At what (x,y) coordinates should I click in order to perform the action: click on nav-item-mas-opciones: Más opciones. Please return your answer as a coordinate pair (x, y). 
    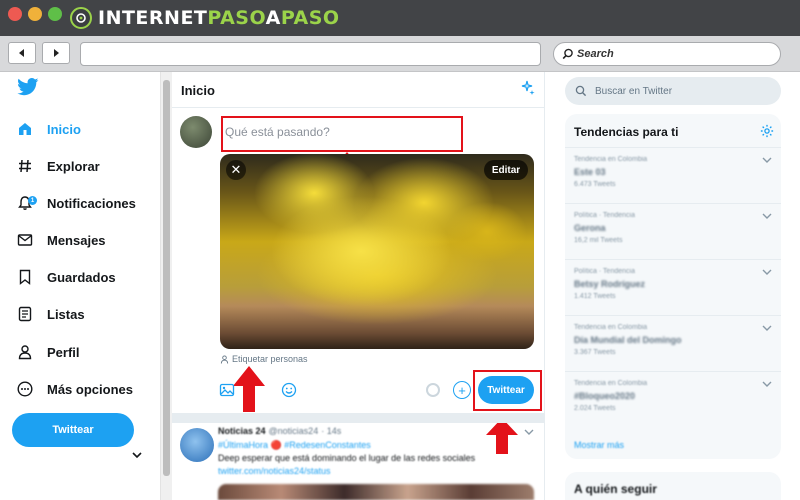
    Looking at the image, I should click on (75, 389).